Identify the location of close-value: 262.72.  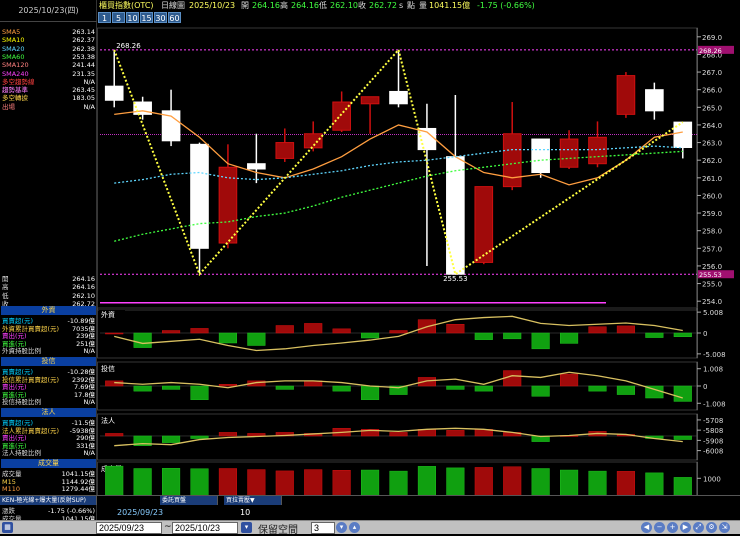
(383, 5).